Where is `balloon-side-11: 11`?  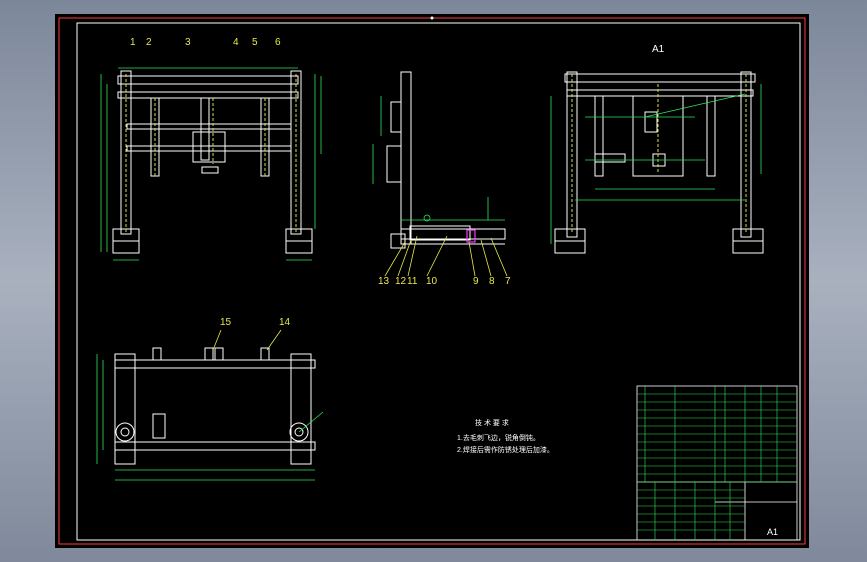
balloon-side-11: 11 is located at coordinates (412, 281).